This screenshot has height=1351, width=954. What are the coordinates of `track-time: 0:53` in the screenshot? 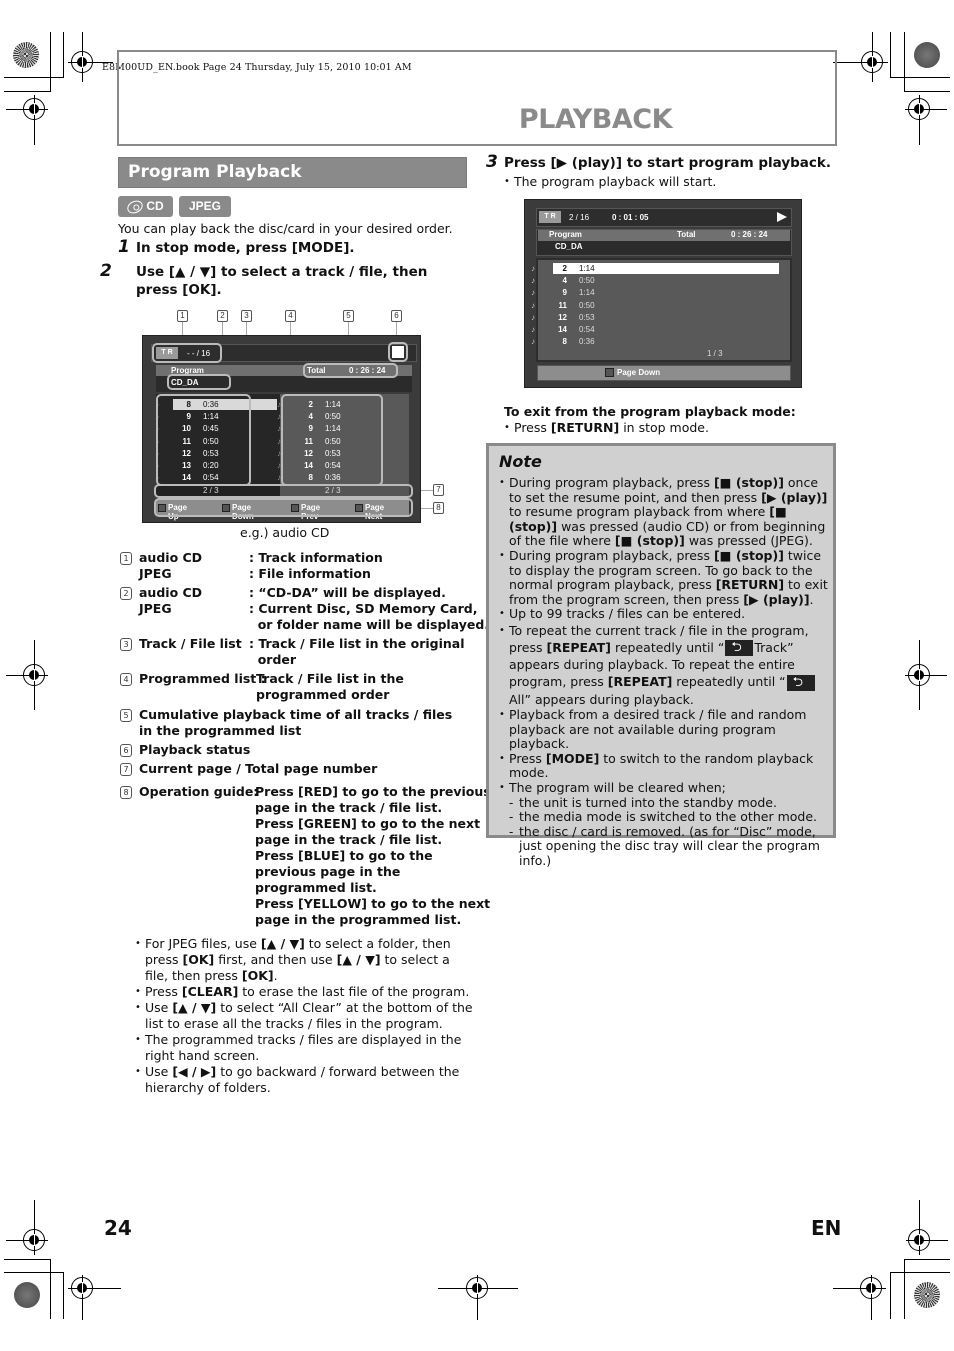 It's located at (587, 317).